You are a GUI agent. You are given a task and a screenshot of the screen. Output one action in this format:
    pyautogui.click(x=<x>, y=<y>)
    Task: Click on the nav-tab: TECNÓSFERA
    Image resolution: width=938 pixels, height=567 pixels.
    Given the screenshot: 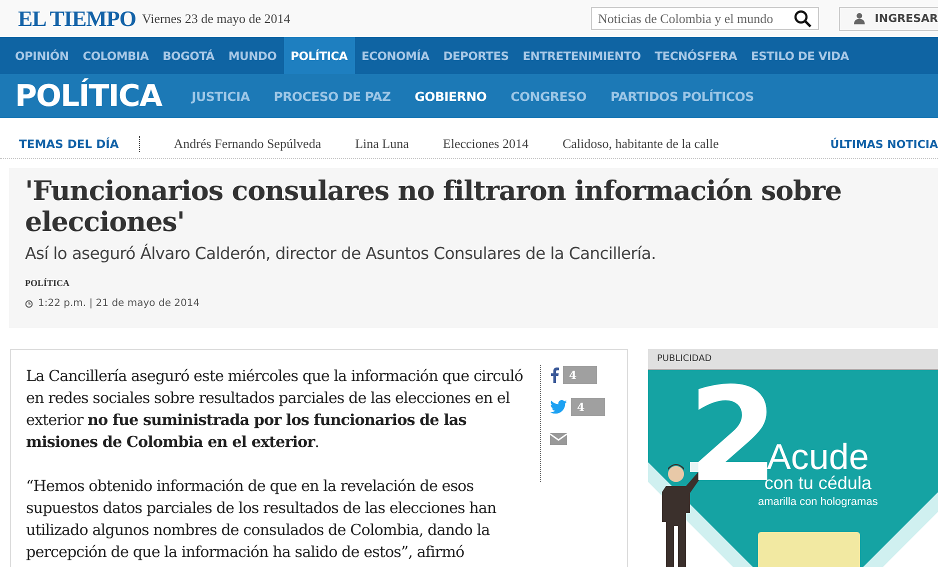 What is the action you would take?
    pyautogui.click(x=696, y=55)
    